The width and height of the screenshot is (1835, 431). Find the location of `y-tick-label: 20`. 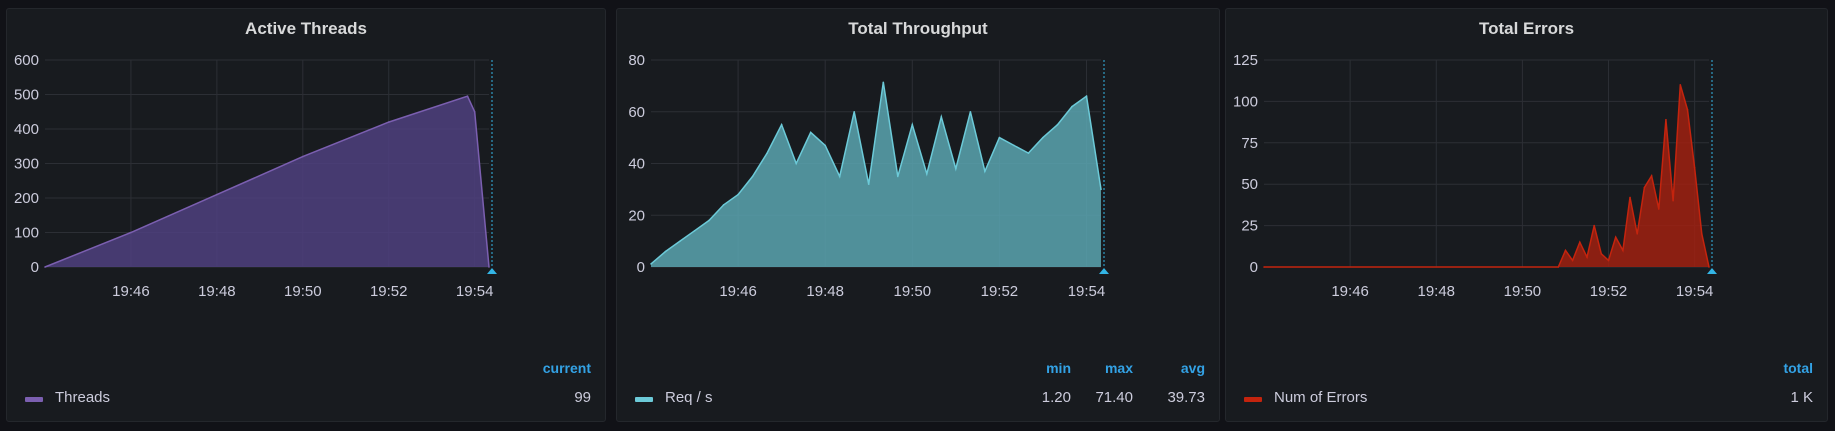

y-tick-label: 20 is located at coordinates (636, 215).